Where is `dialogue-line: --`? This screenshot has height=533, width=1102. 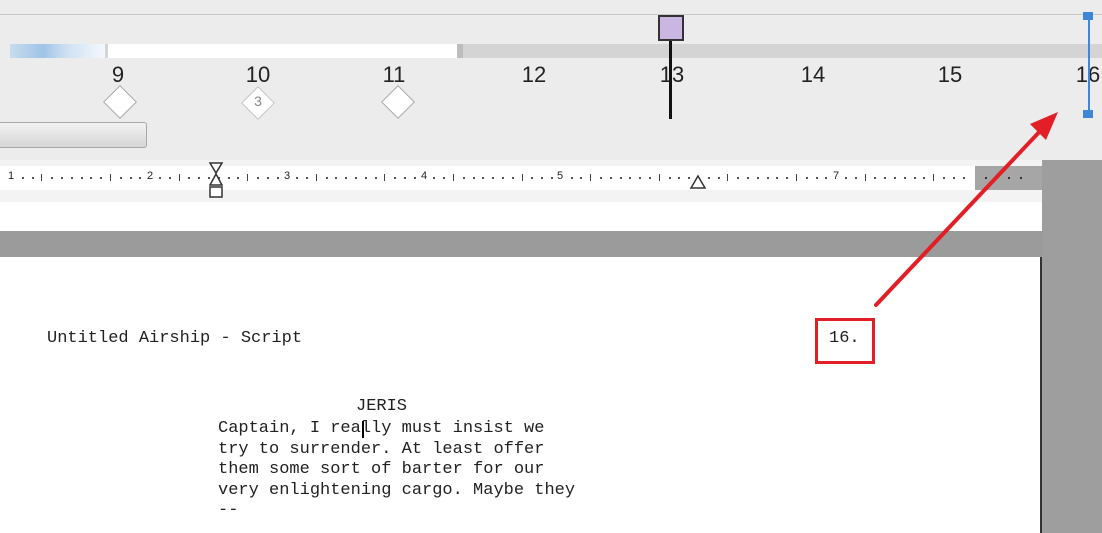 dialogue-line: -- is located at coordinates (228, 511).